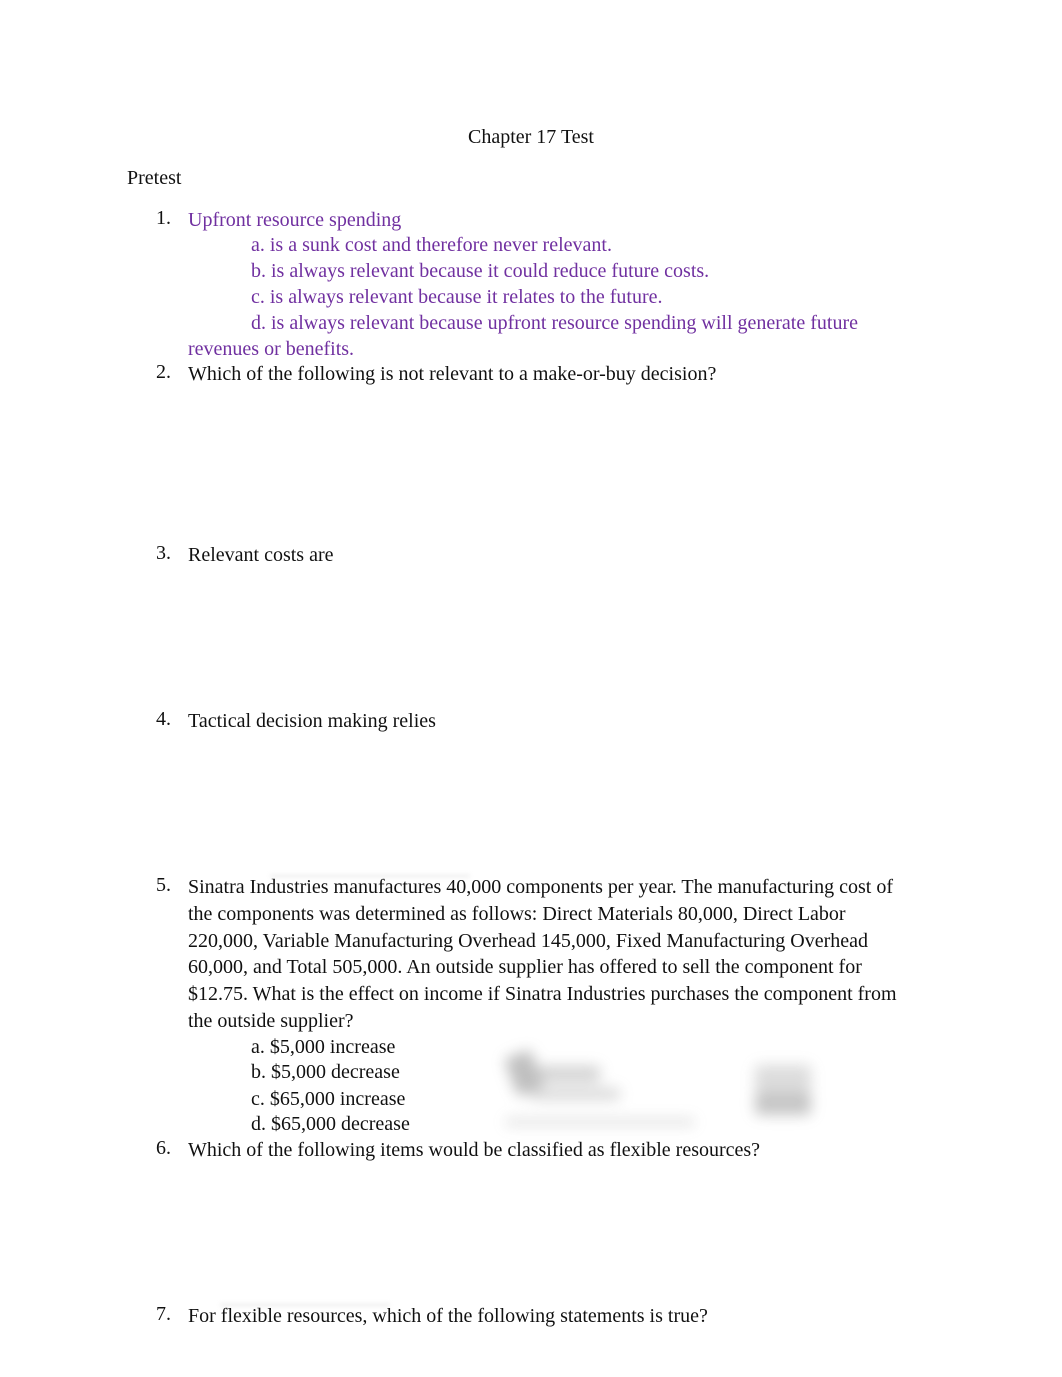  I want to click on question-number: 6., so click(163, 1148).